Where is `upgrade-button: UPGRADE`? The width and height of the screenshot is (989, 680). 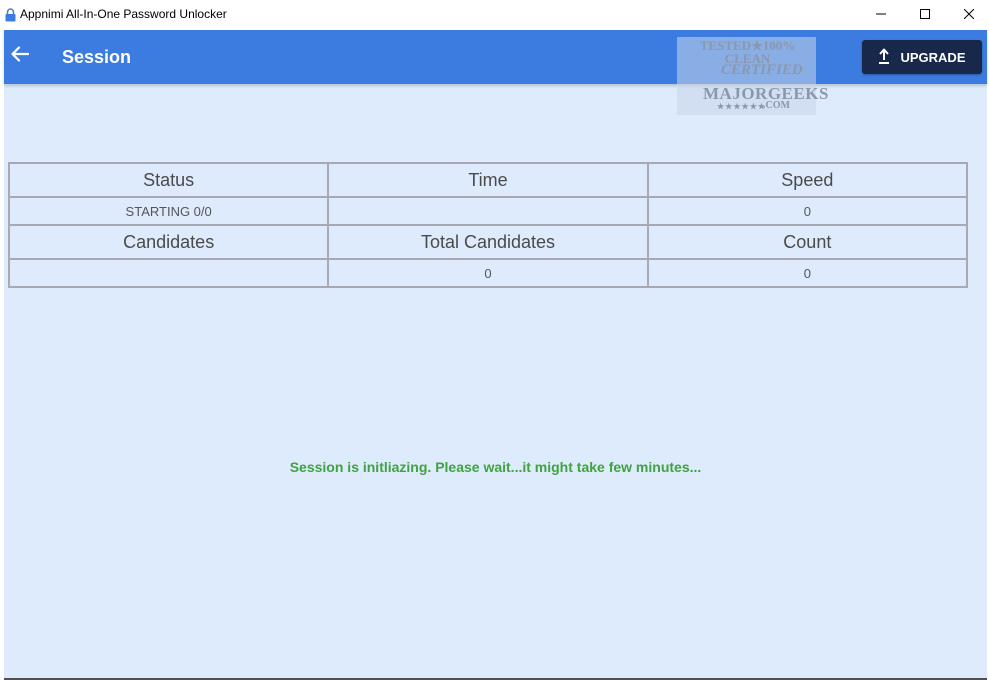 upgrade-button: UPGRADE is located at coordinates (922, 57).